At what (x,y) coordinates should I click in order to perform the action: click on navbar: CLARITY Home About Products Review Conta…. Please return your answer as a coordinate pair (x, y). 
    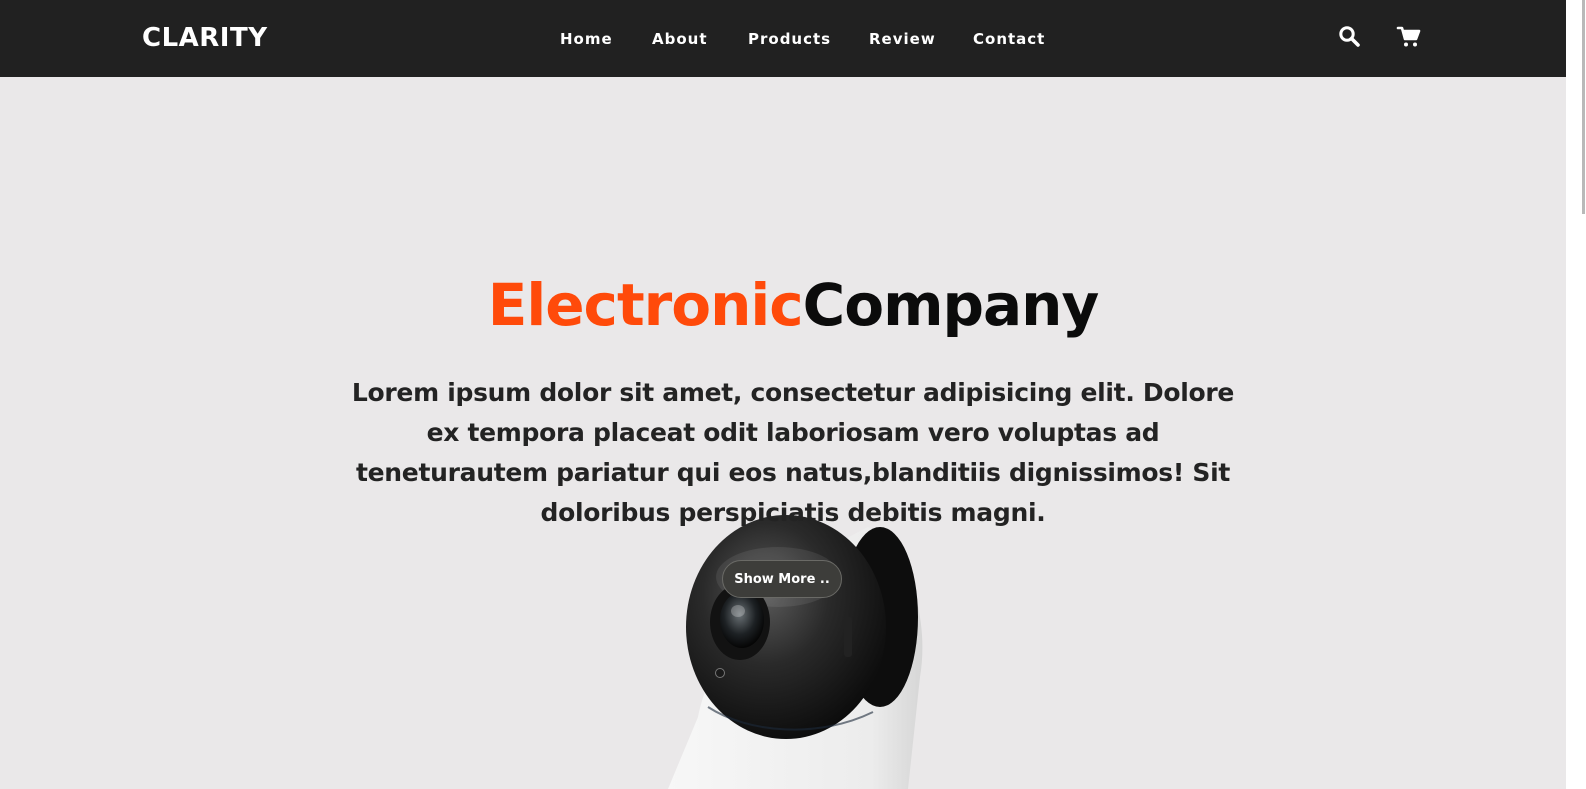
    Looking at the image, I should click on (793, 38).